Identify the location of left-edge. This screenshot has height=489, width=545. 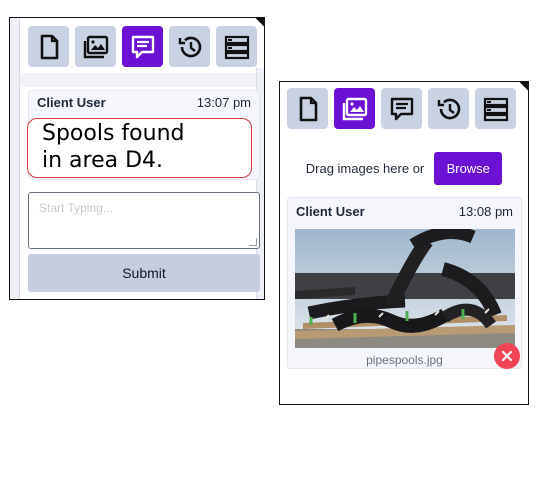
(15, 158).